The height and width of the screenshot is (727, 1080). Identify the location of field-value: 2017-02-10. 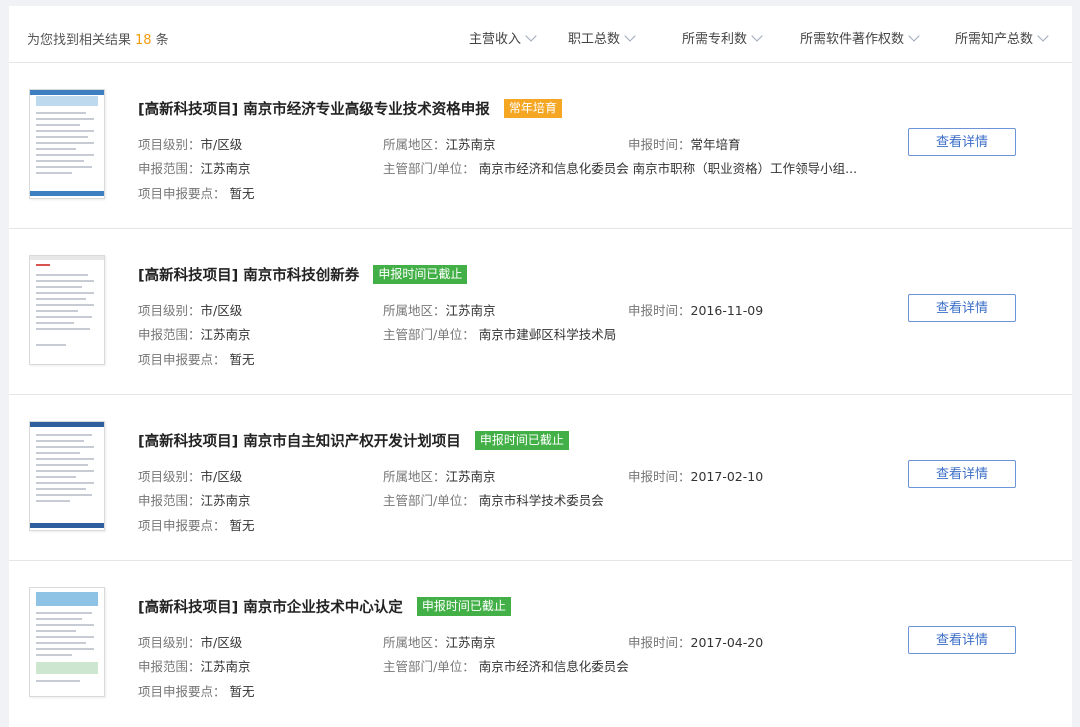
(727, 476).